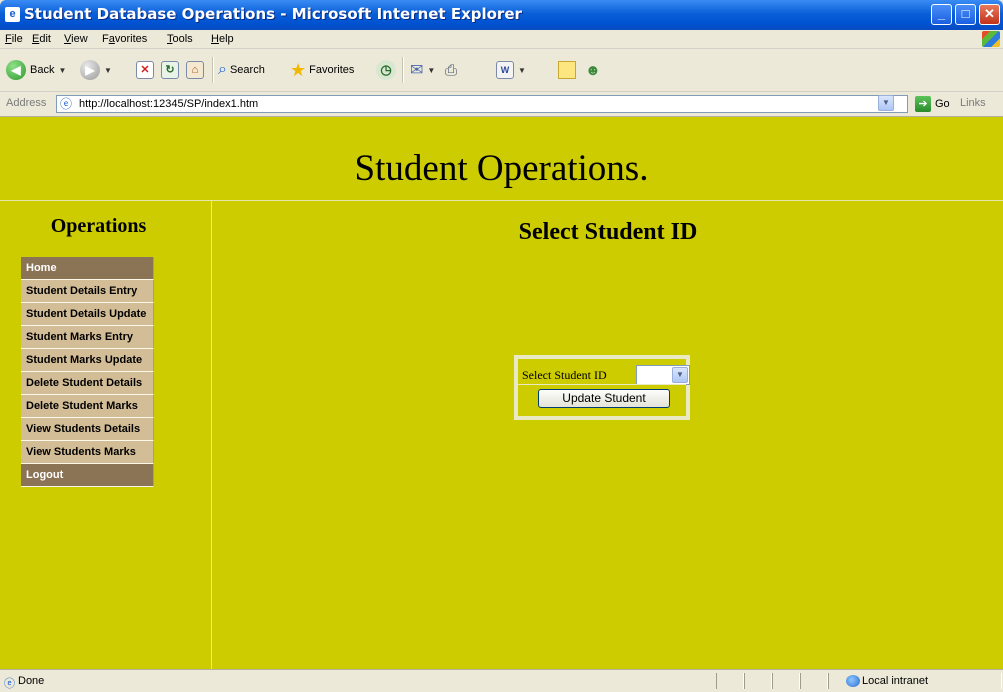  I want to click on home-icon: ⌂, so click(195, 70).